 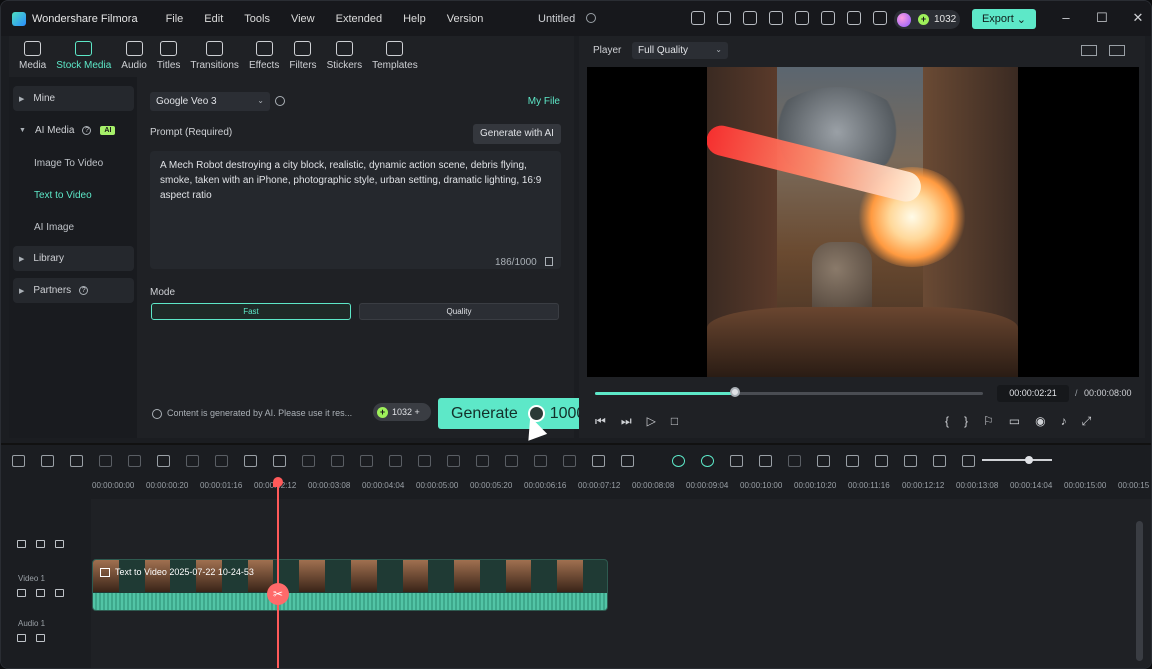 What do you see at coordinates (366, 460) in the screenshot?
I see `ai-edit-icon` at bounding box center [366, 460].